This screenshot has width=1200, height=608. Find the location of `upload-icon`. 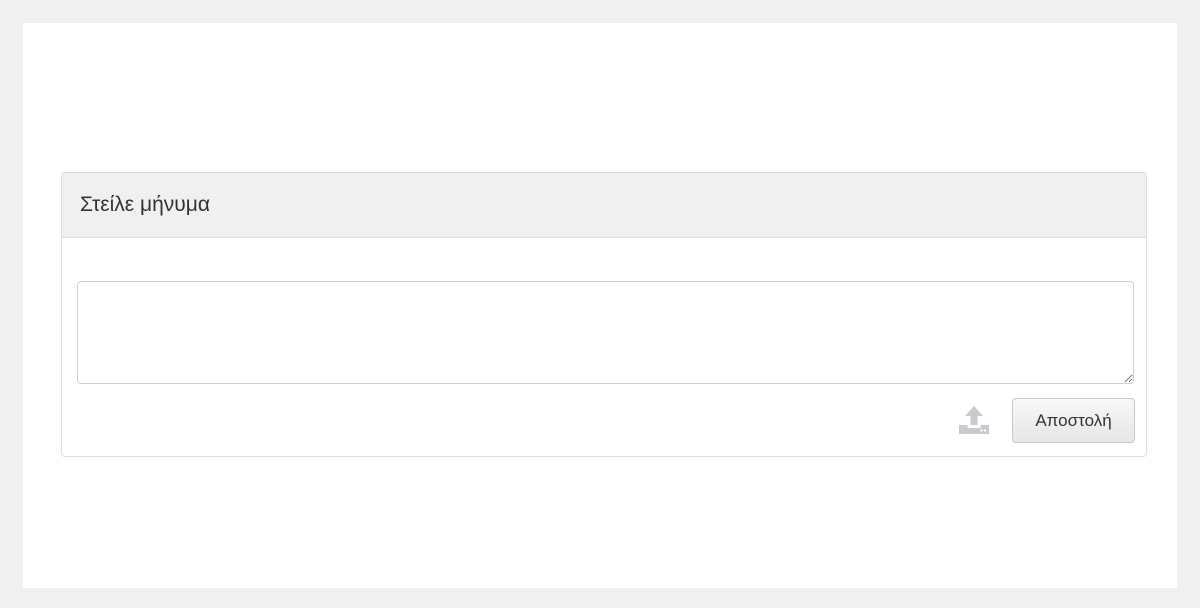

upload-icon is located at coordinates (974, 420).